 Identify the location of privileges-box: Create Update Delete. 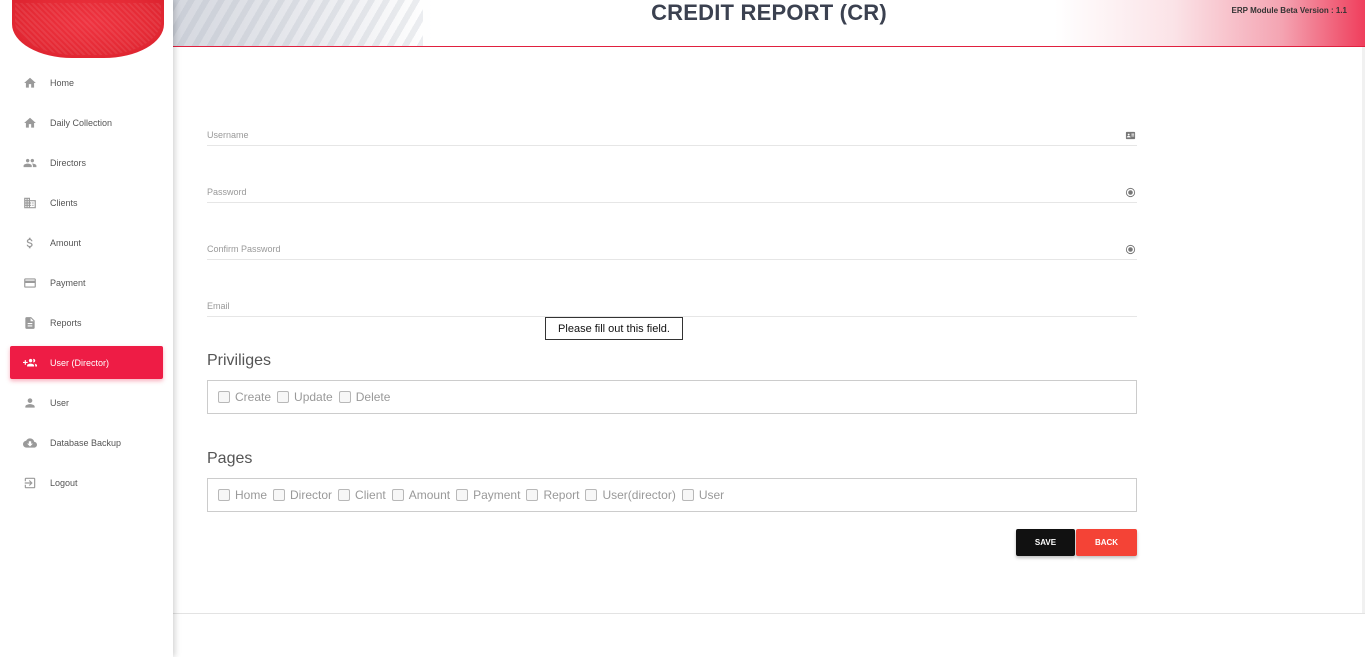
(672, 397).